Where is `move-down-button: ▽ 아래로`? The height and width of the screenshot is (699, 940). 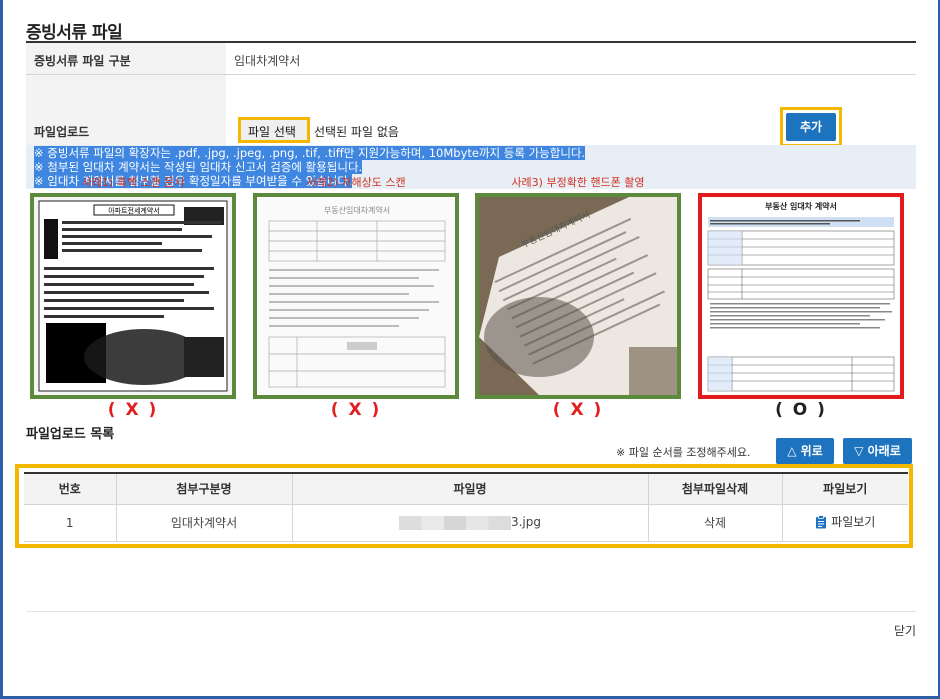
move-down-button: ▽ 아래로 is located at coordinates (877, 451).